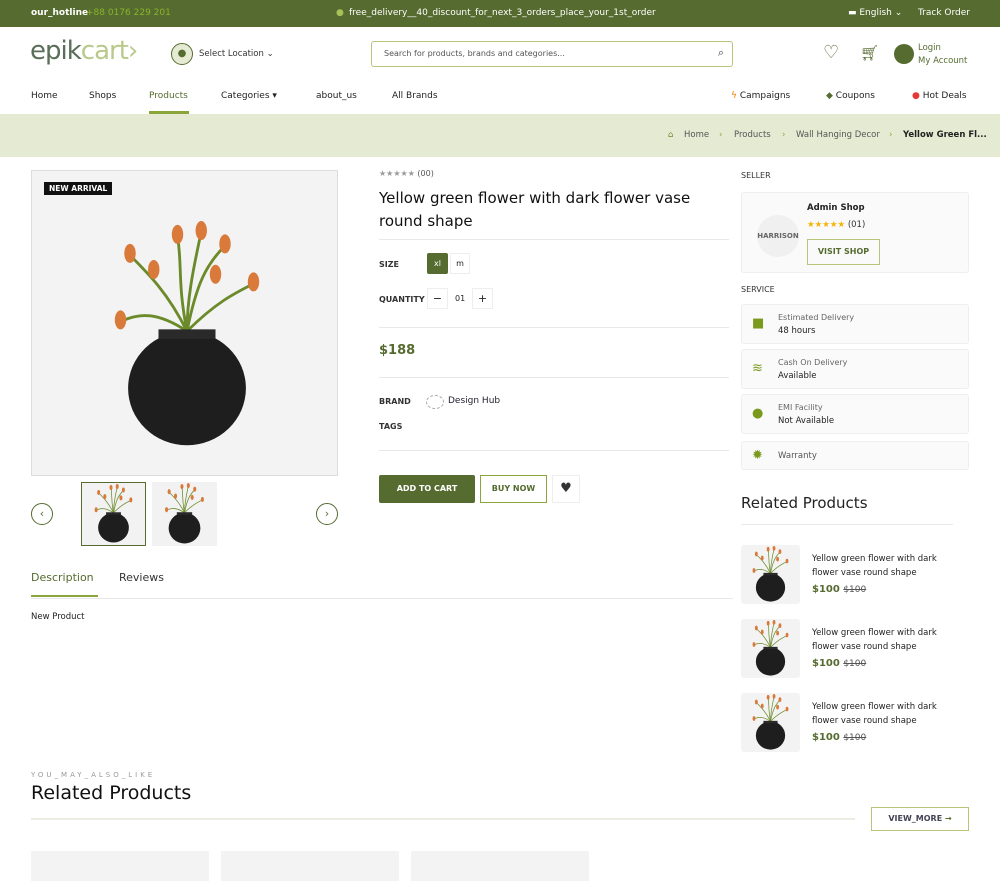 The height and width of the screenshot is (881, 1000). I want to click on brand-label: BRAND, so click(395, 401).